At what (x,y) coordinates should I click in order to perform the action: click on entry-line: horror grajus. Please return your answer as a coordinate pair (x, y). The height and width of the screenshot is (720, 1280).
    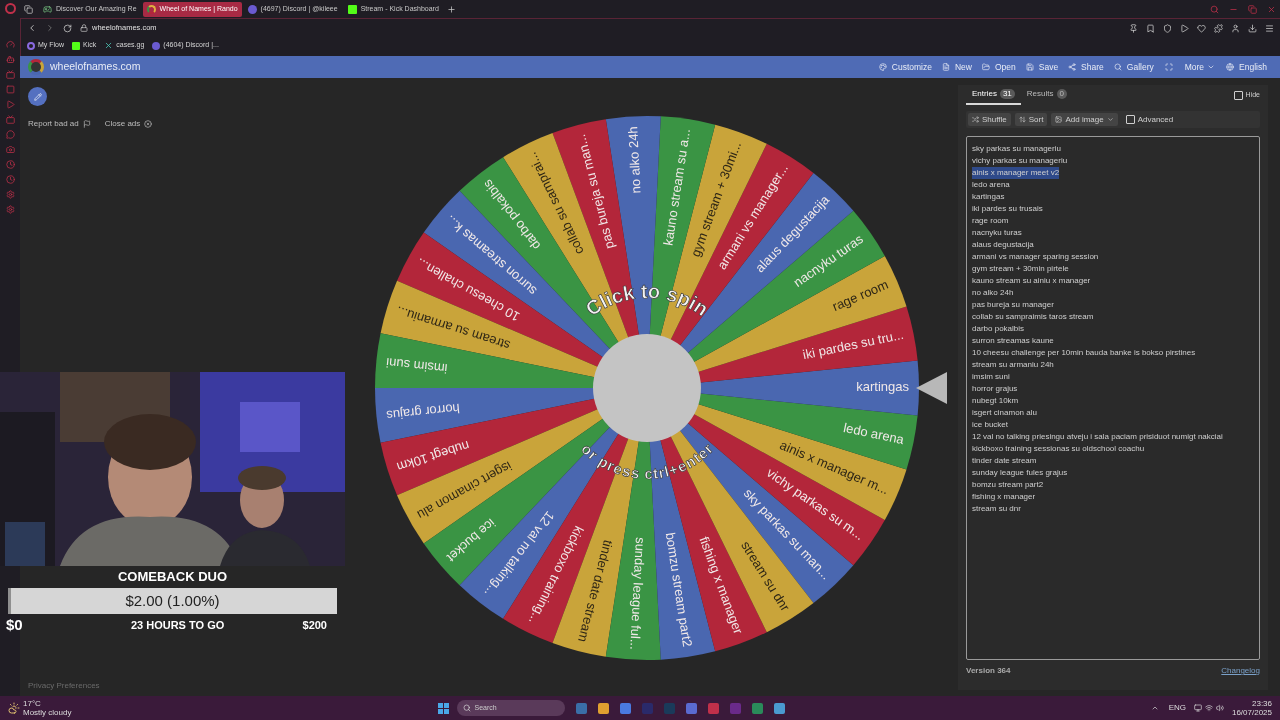
    Looking at the image, I should click on (995, 389).